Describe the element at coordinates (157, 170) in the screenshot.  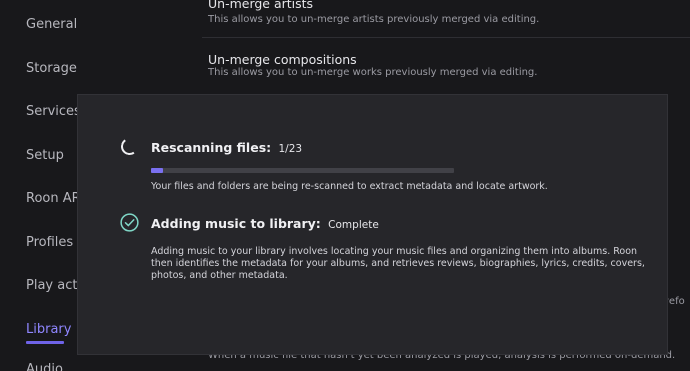
I see `rescan-progress-fill` at that location.